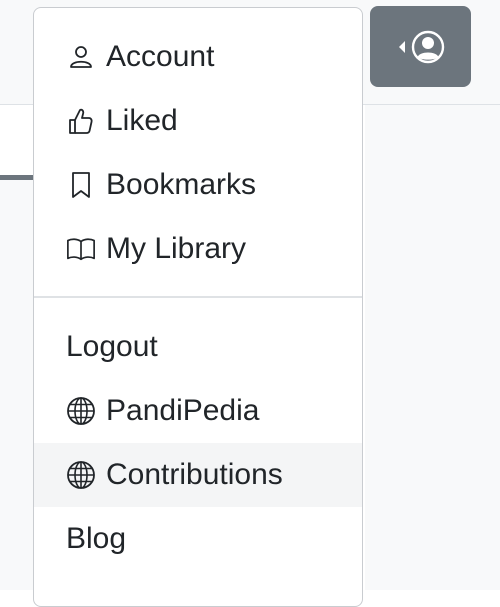  Describe the element at coordinates (198, 347) in the screenshot. I see `menu-item-logout: Logout` at that location.